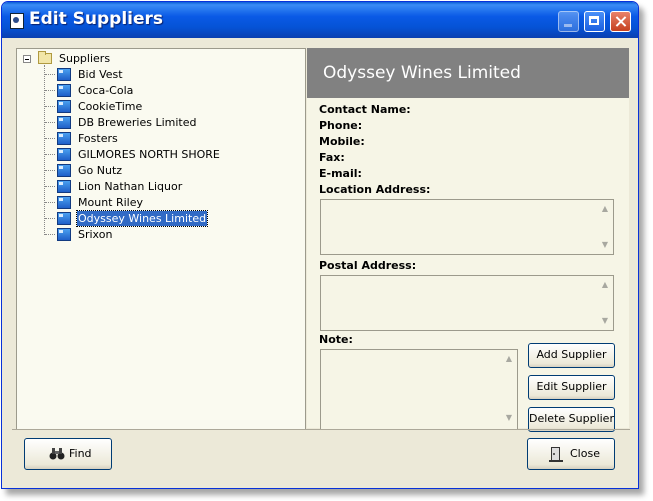 The height and width of the screenshot is (501, 653). Describe the element at coordinates (422, 73) in the screenshot. I see `supplier-name-heading: Odyssey Wines Limited` at that location.